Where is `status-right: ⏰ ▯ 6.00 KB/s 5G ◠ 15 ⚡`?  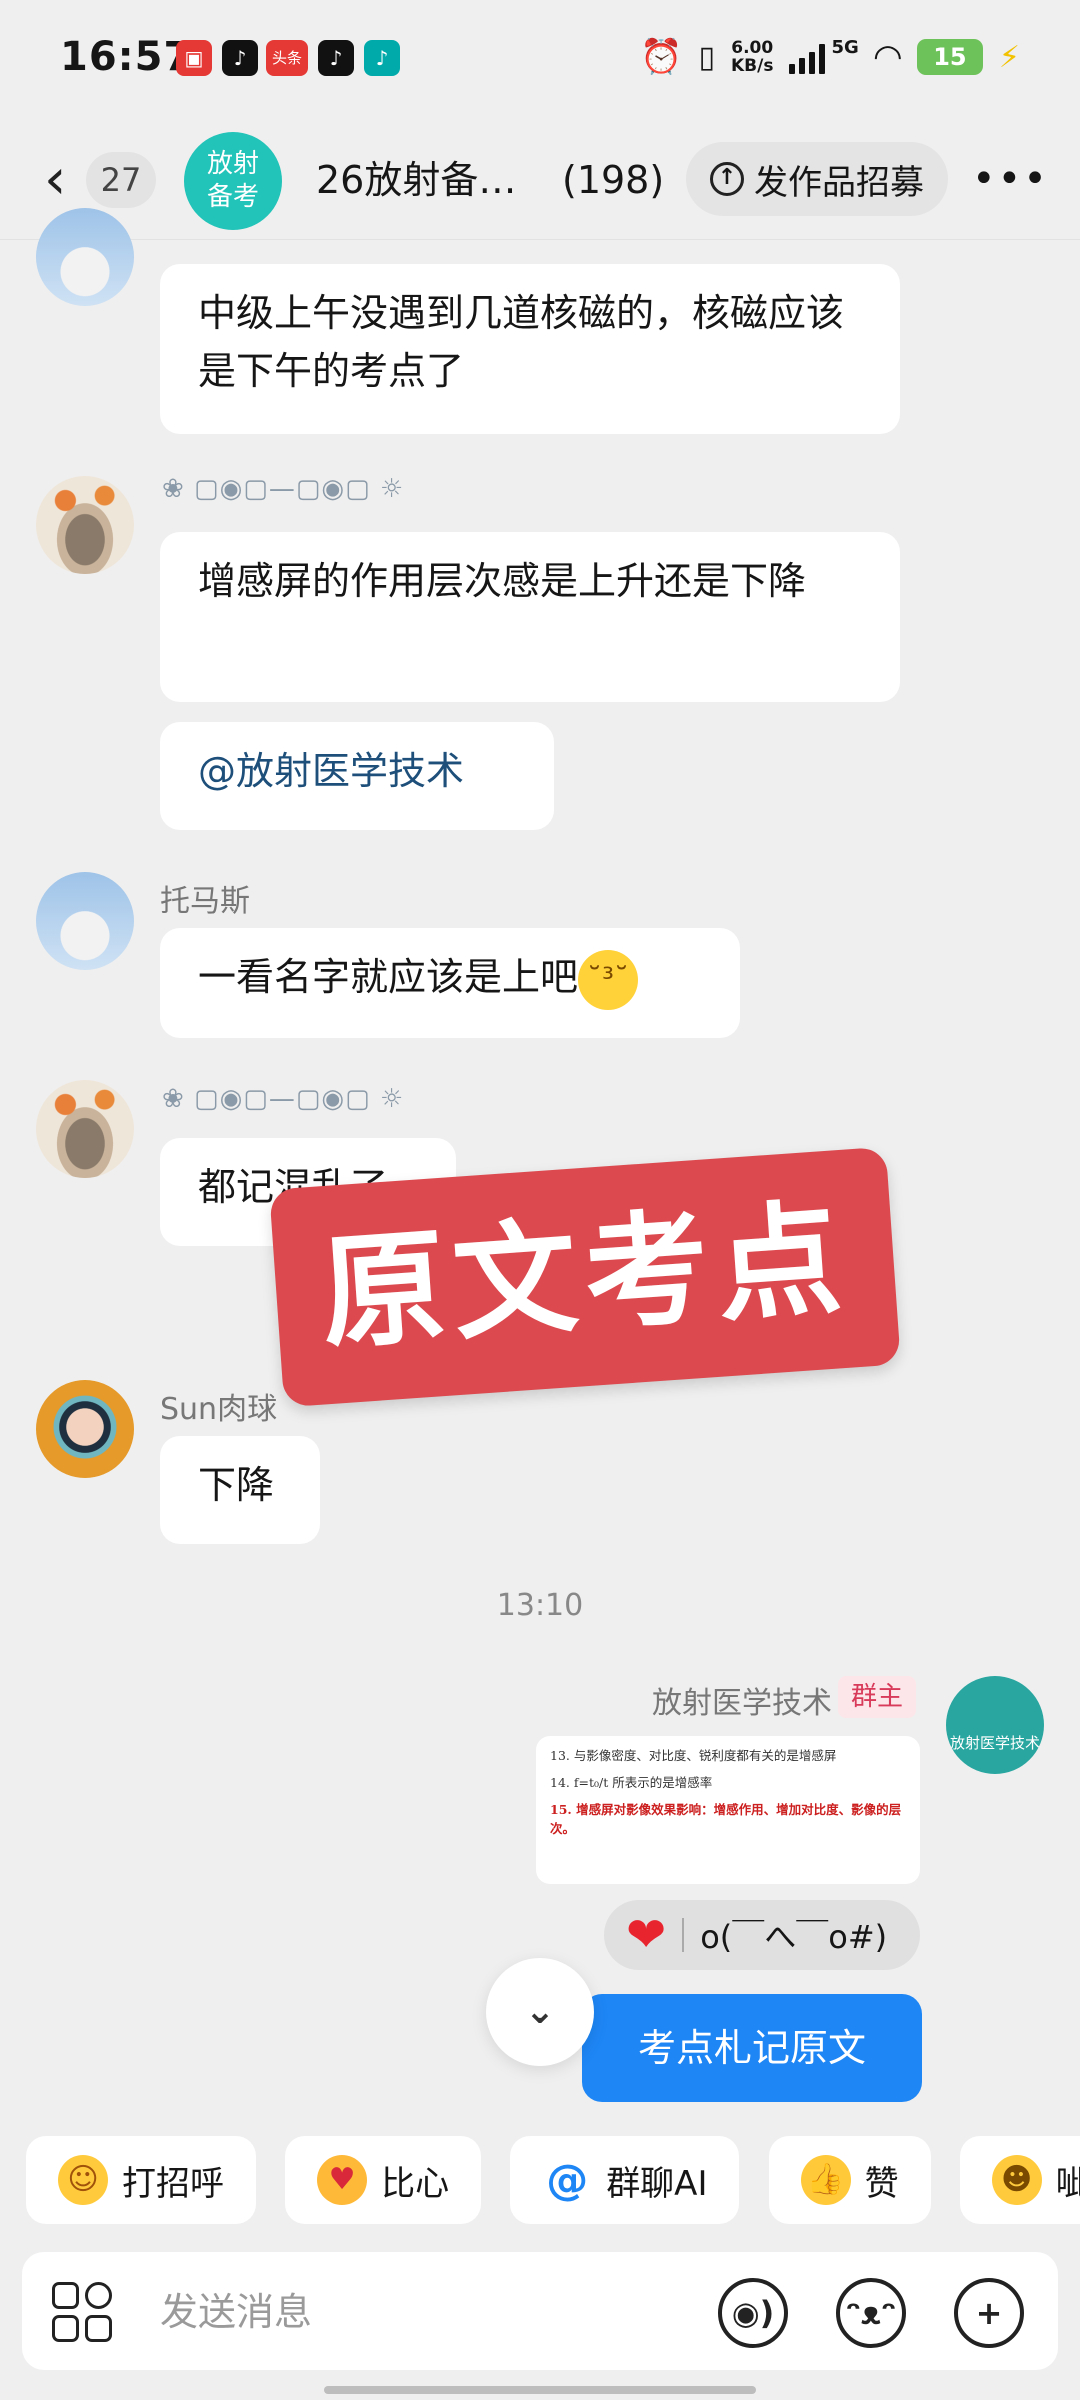 status-right: ⏰ ▯ 6.00 KB/s 5G ◠ 15 ⚡ is located at coordinates (830, 57).